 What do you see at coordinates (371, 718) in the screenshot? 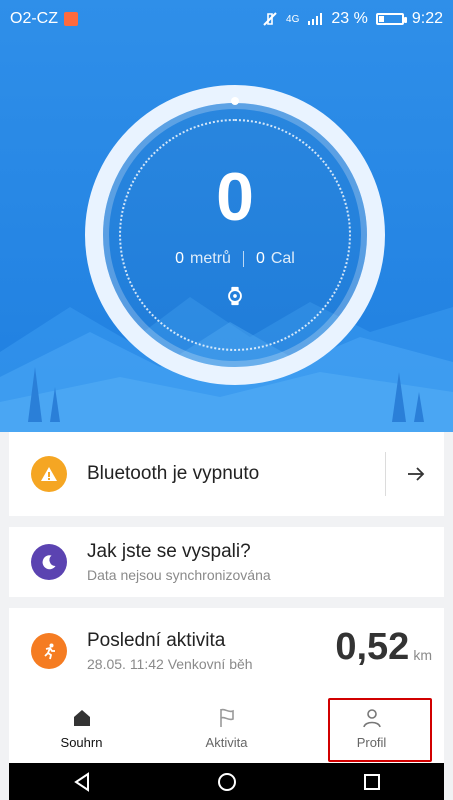
I see `user-icon` at bounding box center [371, 718].